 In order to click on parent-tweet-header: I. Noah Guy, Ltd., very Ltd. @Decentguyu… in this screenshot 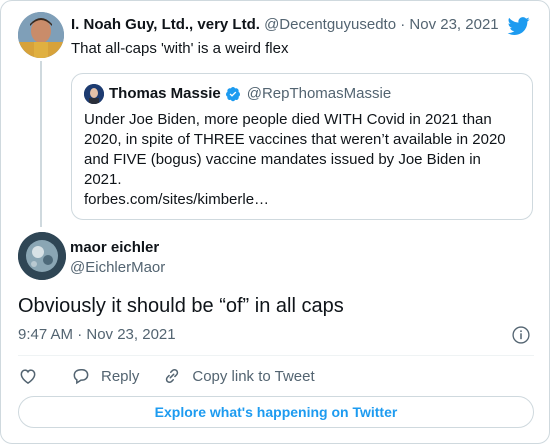, I will do `click(285, 25)`.